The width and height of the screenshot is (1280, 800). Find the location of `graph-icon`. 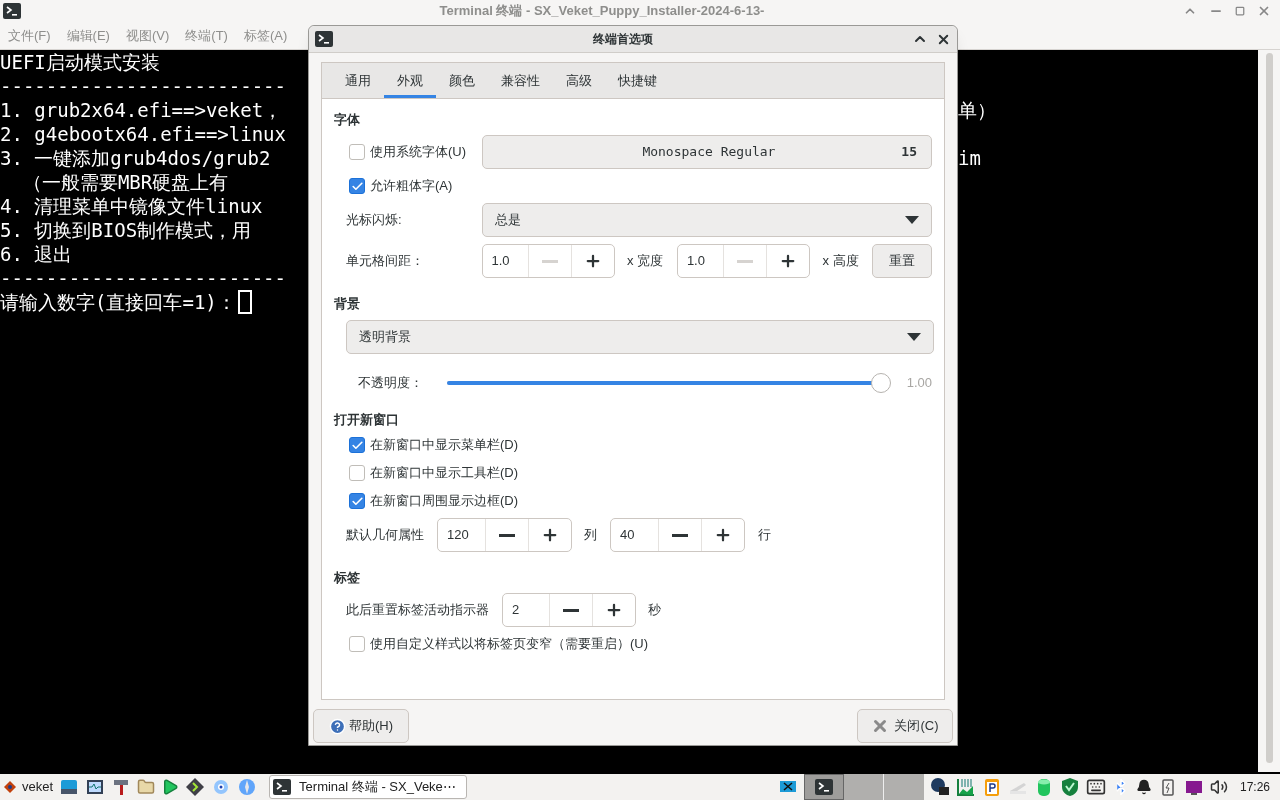

graph-icon is located at coordinates (965, 787).